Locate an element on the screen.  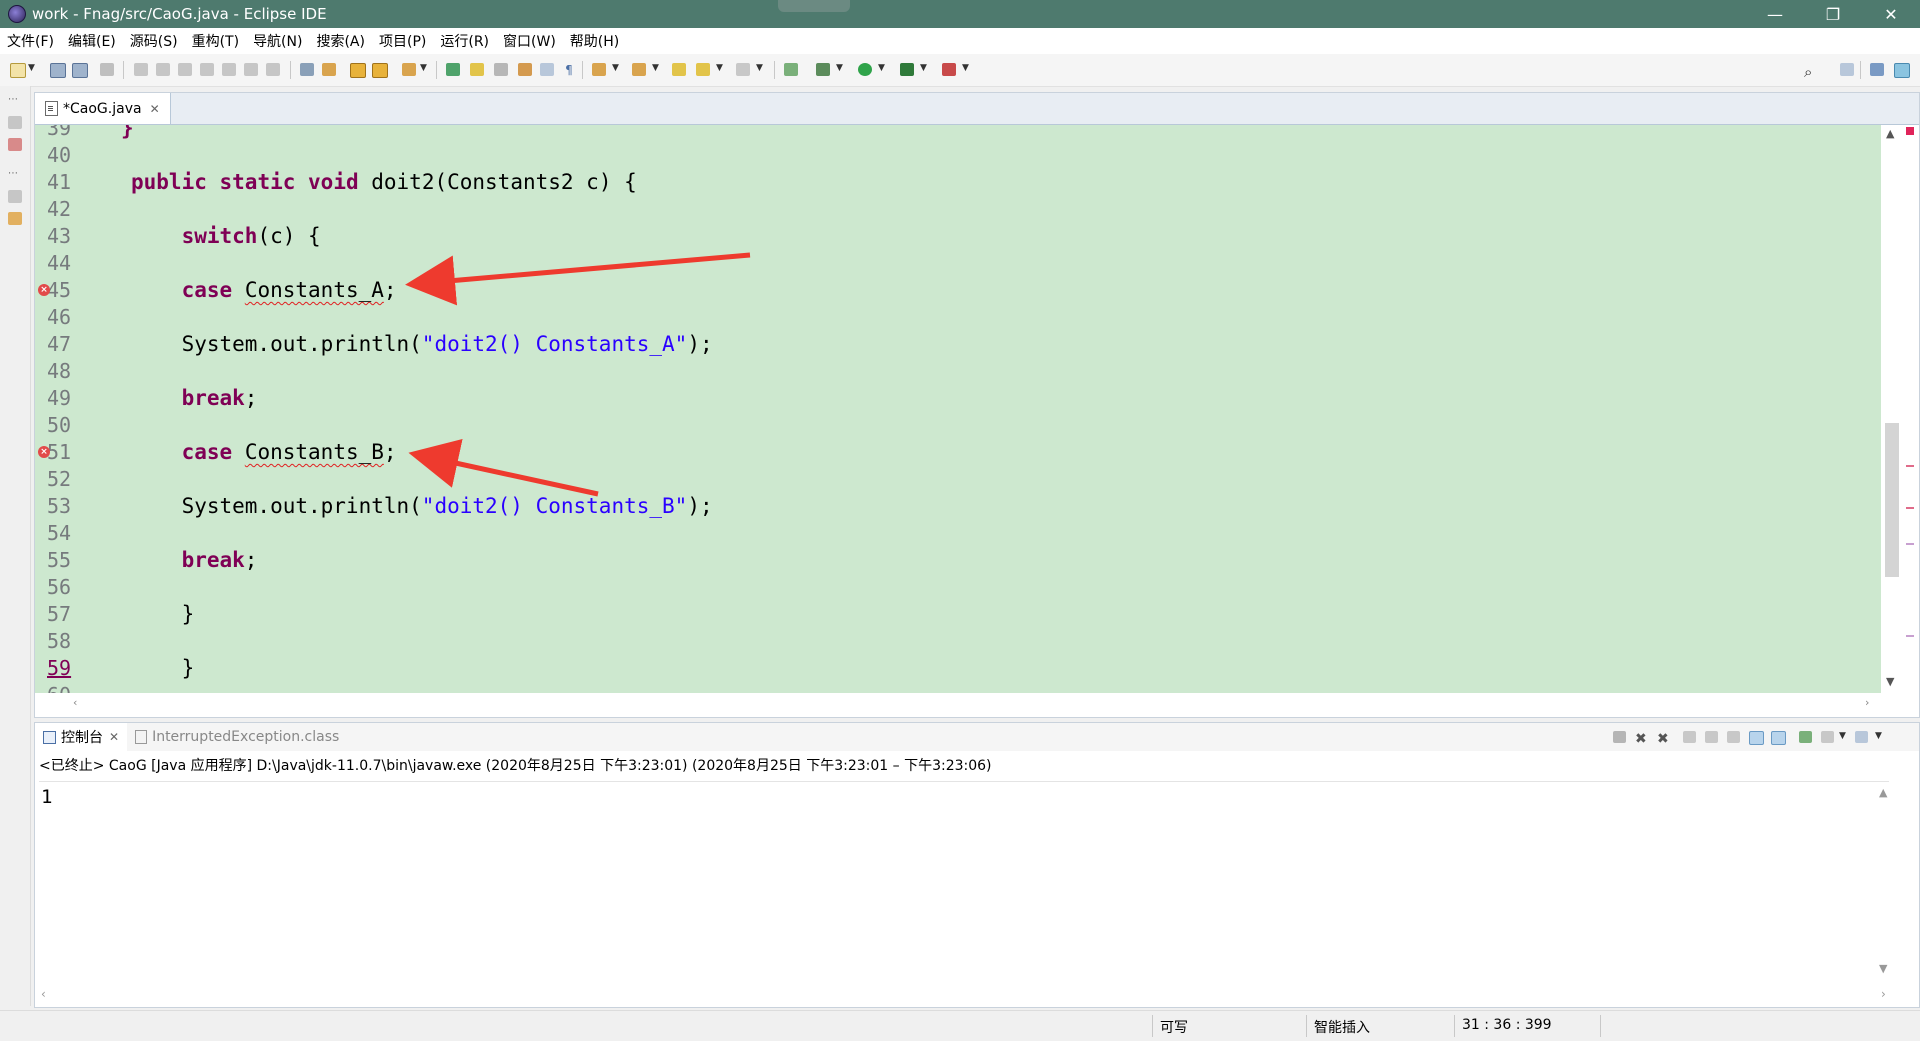
skip-breakpoints-icon is located at coordinates (329, 69).